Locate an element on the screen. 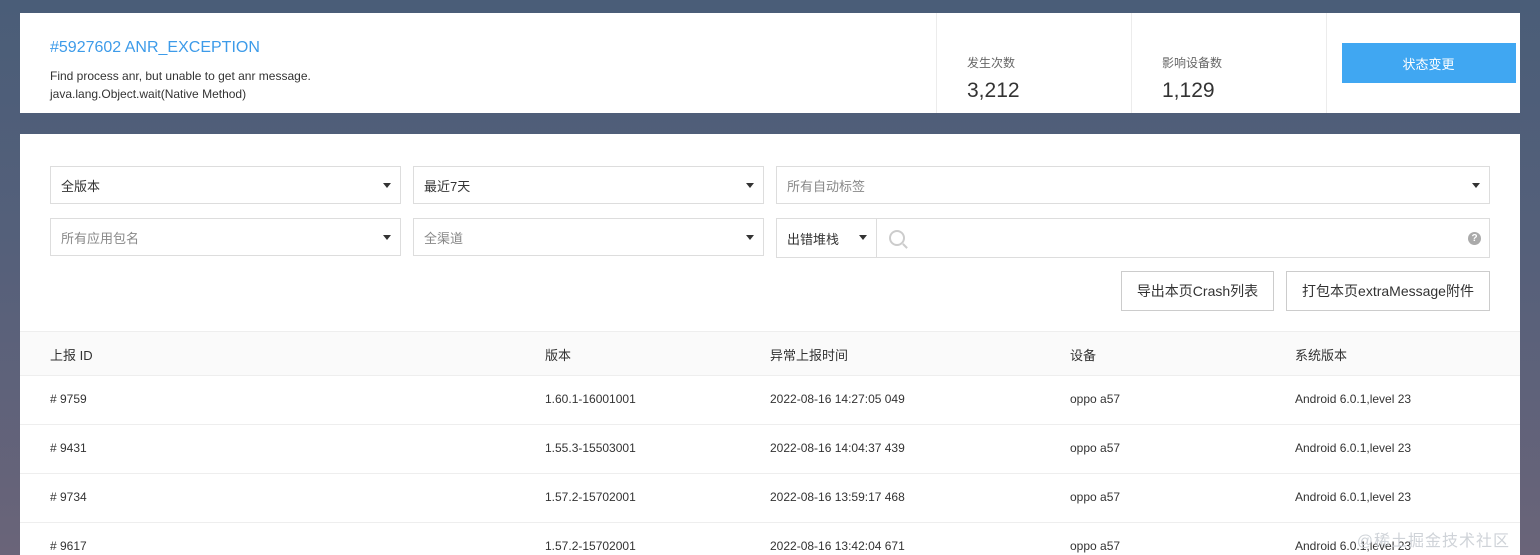  channel-select-value: 全渠道 is located at coordinates (444, 238).